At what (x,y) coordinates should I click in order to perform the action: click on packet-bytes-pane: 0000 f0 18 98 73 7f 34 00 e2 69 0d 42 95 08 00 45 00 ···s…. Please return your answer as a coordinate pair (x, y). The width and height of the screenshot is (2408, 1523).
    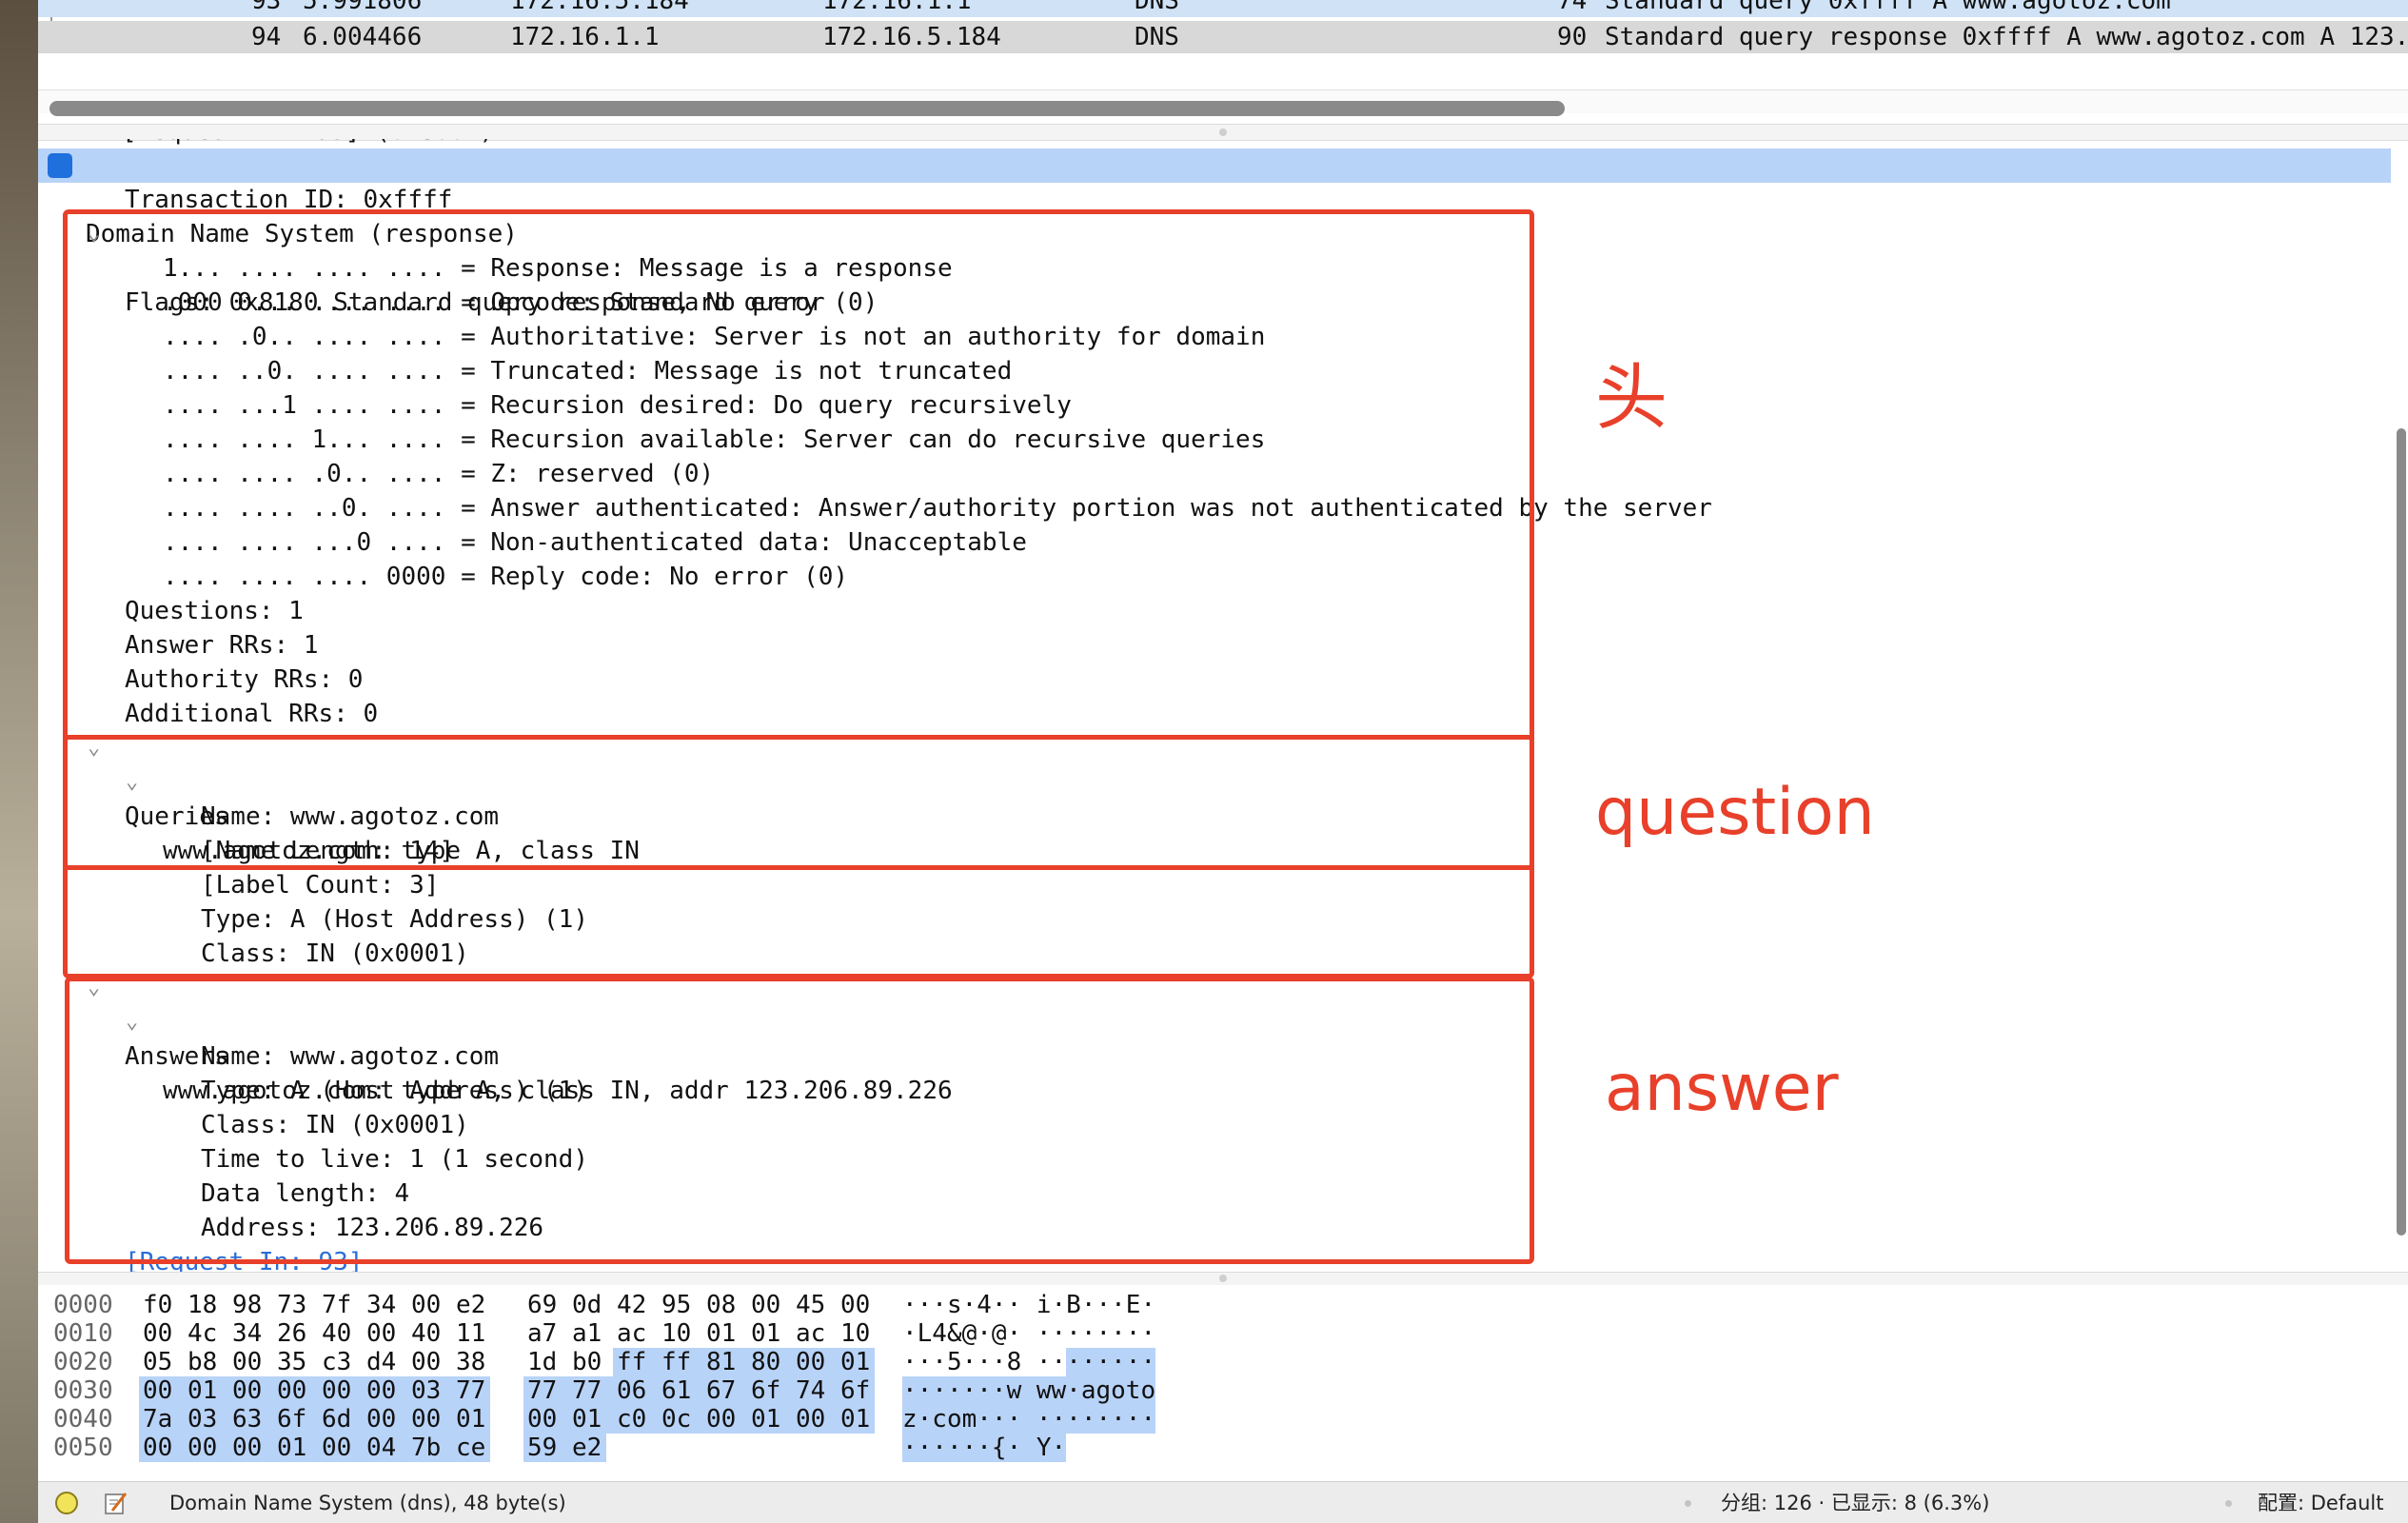
    Looking at the image, I should click on (1223, 1383).